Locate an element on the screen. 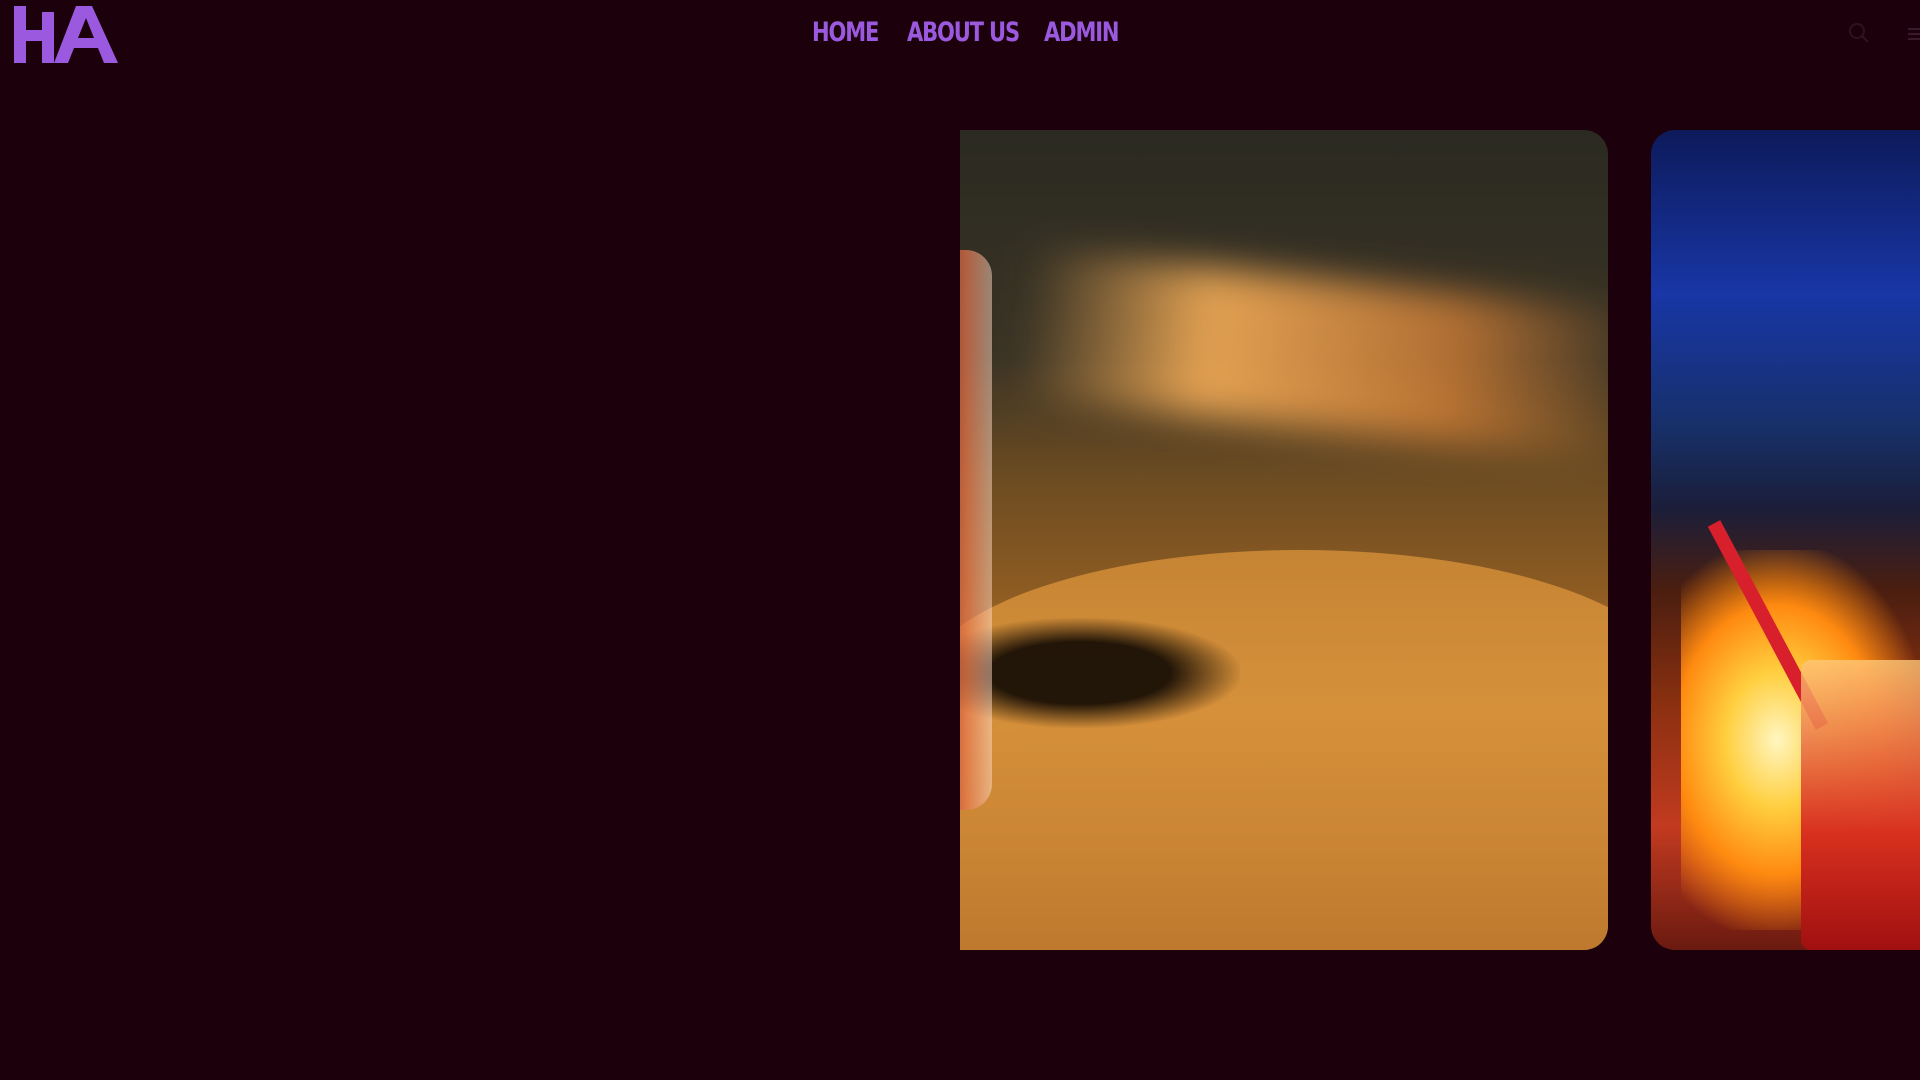 The width and height of the screenshot is (1920, 1080). menu-icon is located at coordinates (1910, 35).